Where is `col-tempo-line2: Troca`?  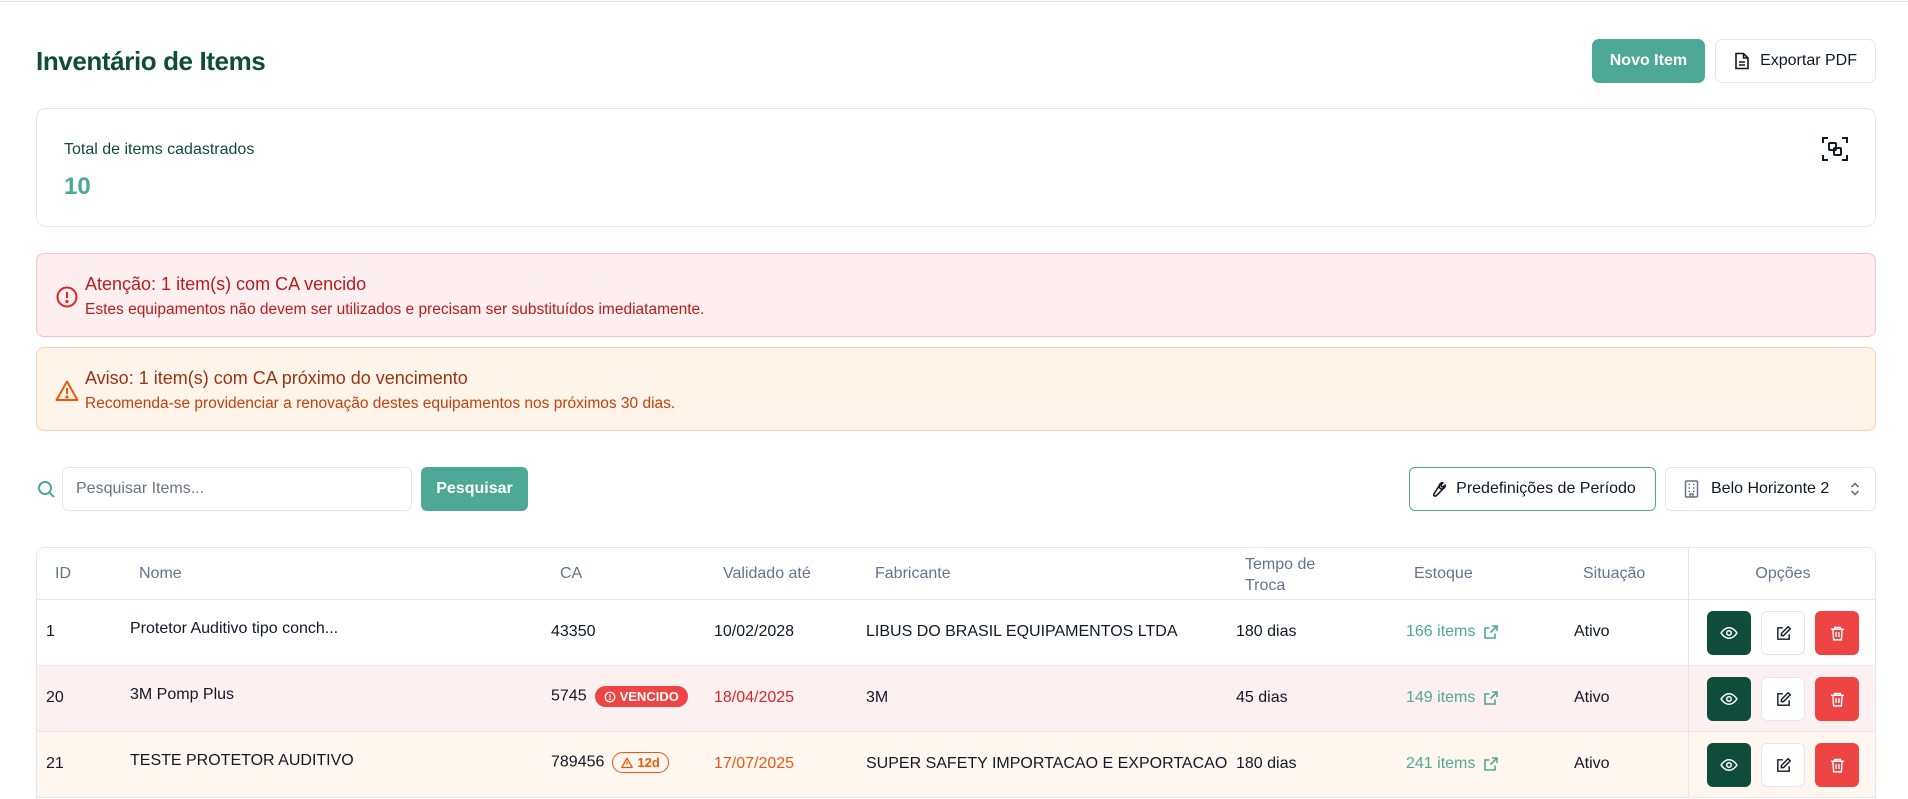 col-tempo-line2: Troca is located at coordinates (1265, 585).